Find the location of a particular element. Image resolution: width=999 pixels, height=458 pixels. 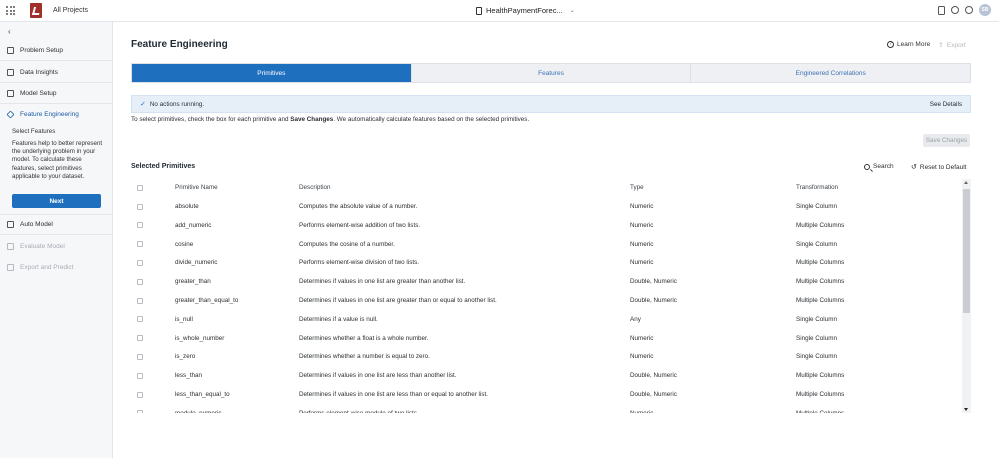

primitive-name: greater_than is located at coordinates (193, 282).